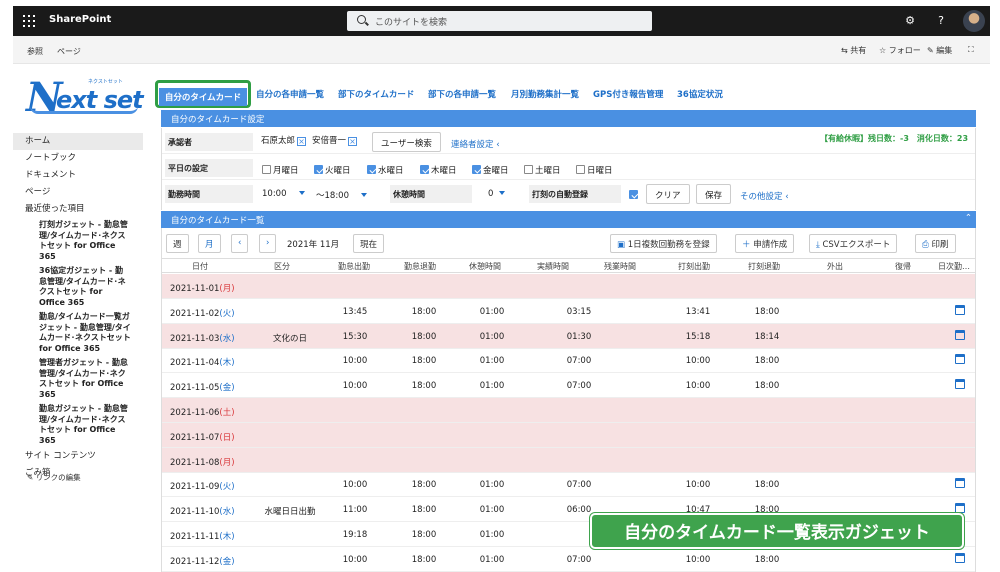  What do you see at coordinates (29, 21) in the screenshot?
I see `app-launcher-icon` at bounding box center [29, 21].